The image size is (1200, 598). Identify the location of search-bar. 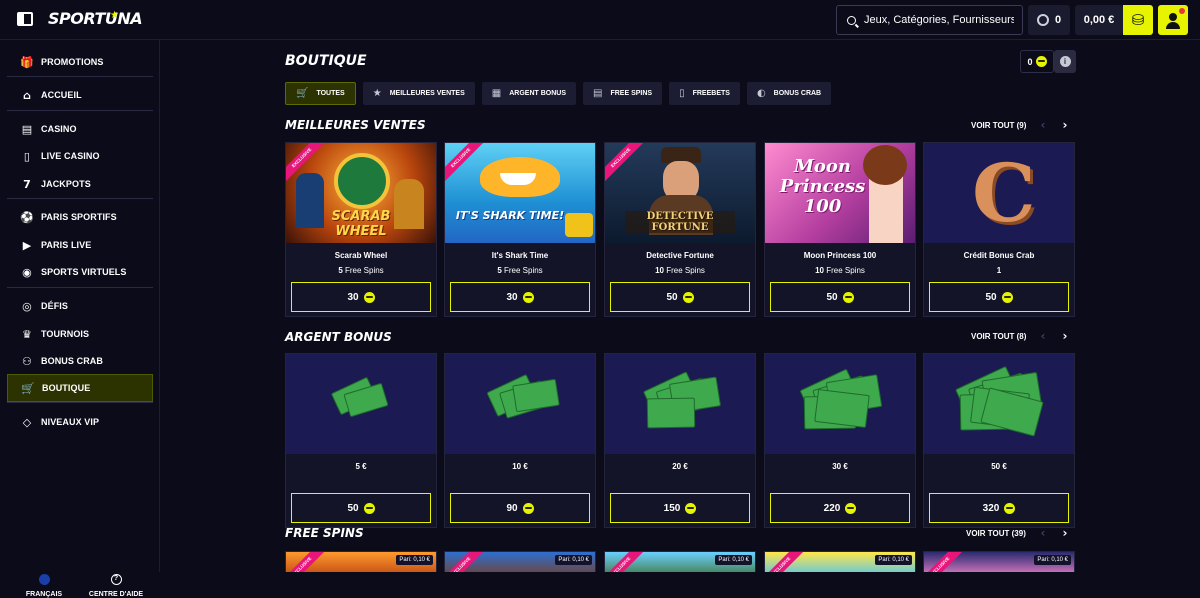
(929, 20).